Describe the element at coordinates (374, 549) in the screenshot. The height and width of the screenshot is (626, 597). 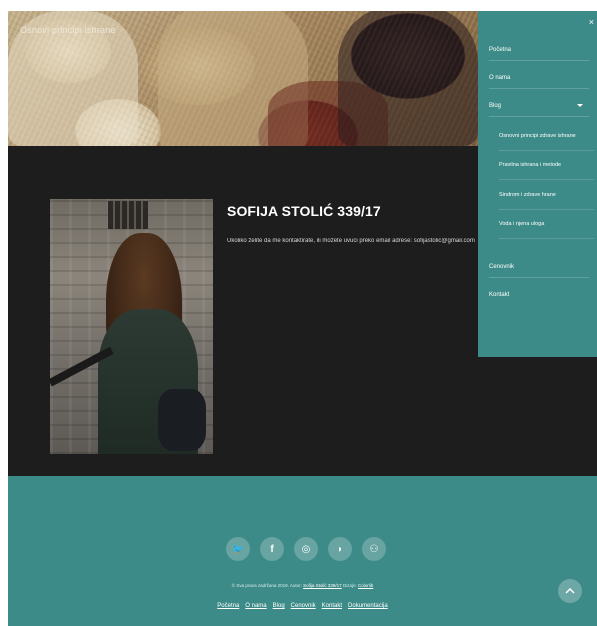
I see `sitemap-icon: ⚇` at that location.